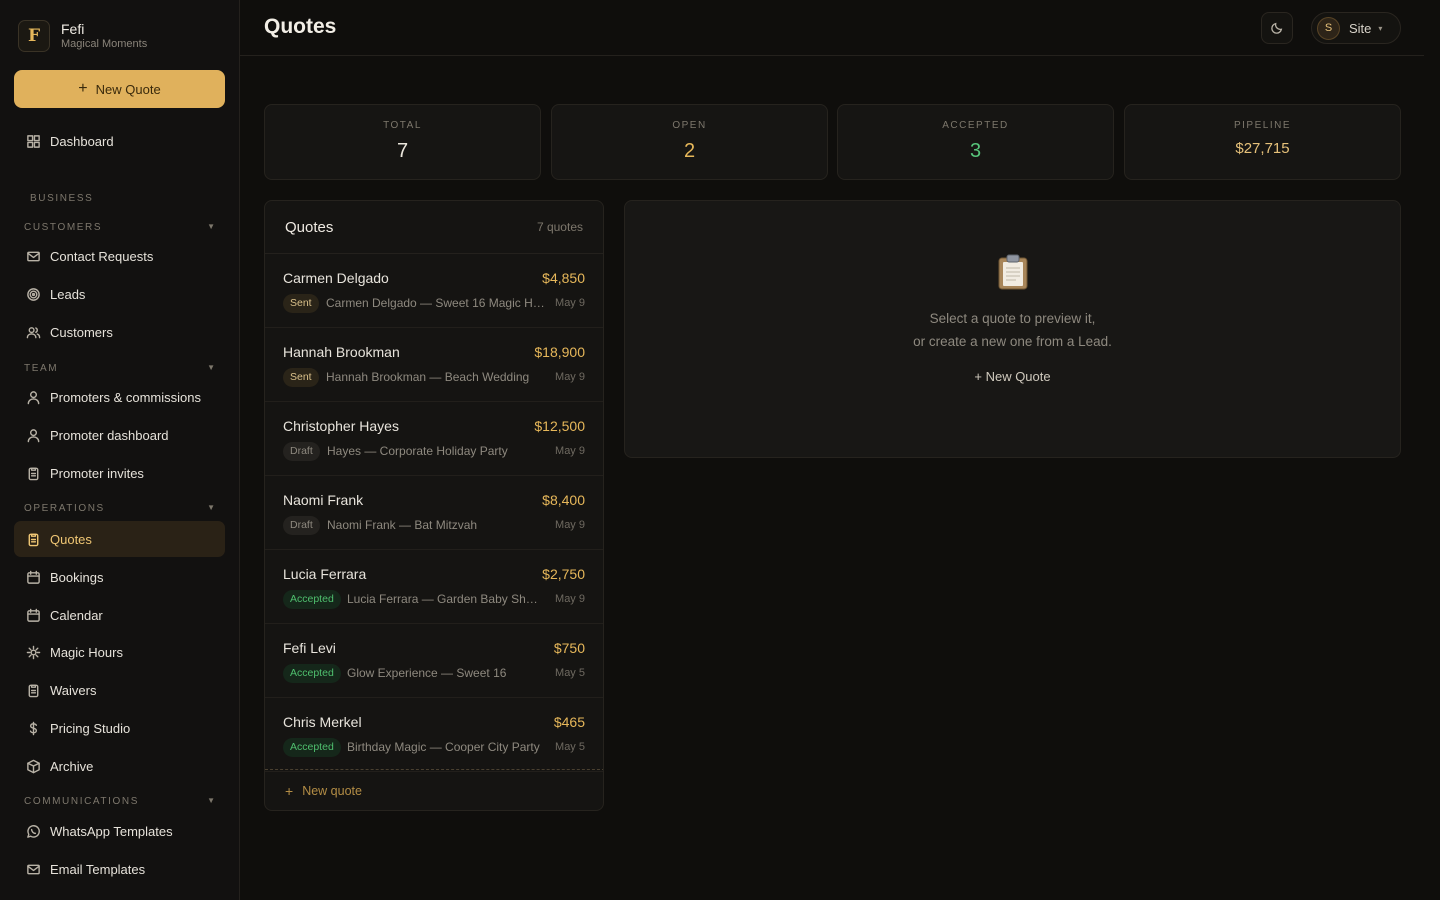 The height and width of the screenshot is (900, 1440). I want to click on brand: F Fefi Magical Moments, so click(82, 36).